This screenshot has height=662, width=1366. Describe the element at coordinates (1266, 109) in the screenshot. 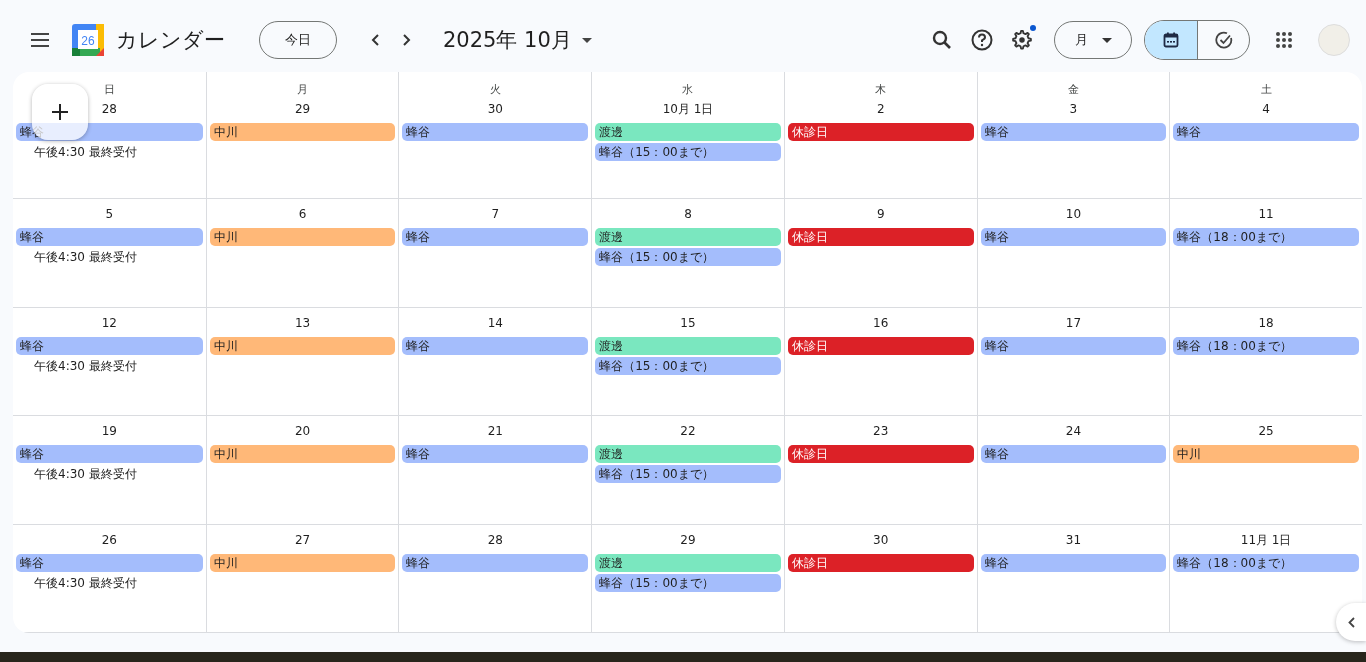

I see `date-number: 4` at that location.